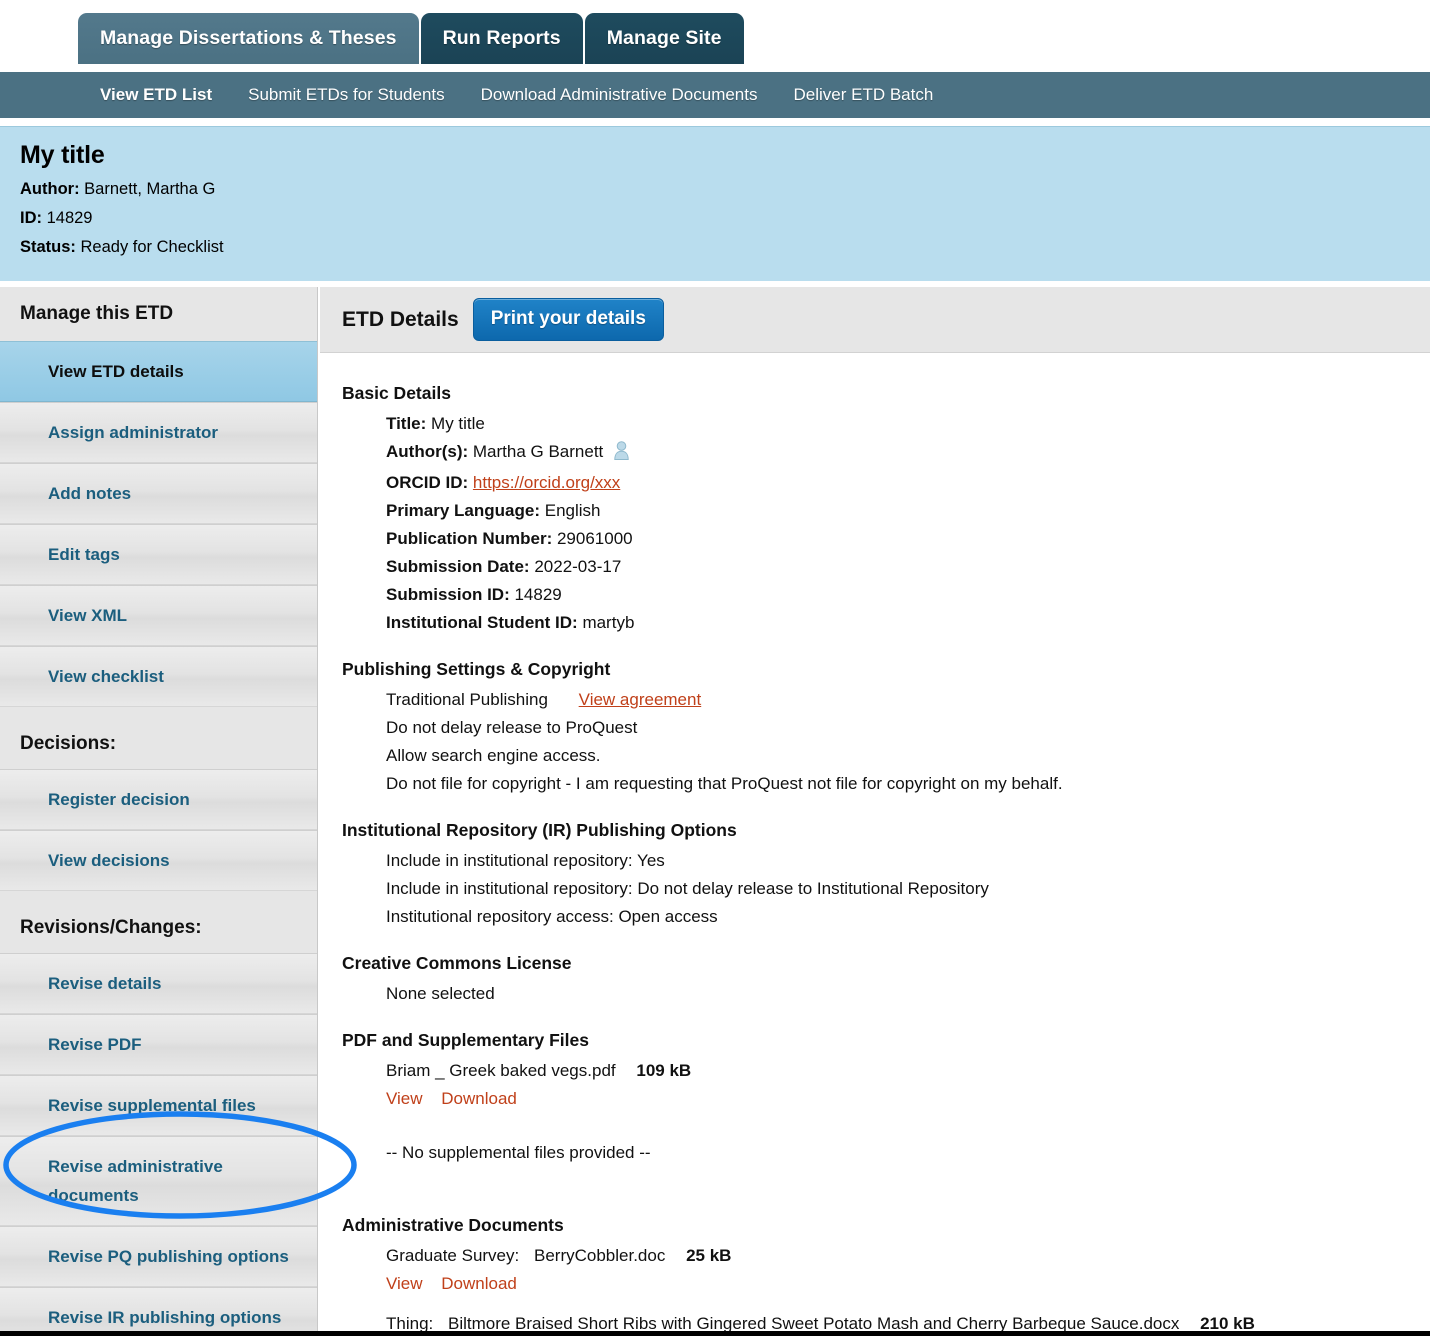  What do you see at coordinates (152, 1105) in the screenshot?
I see `sidebar-item-label: Revise supplemental files` at bounding box center [152, 1105].